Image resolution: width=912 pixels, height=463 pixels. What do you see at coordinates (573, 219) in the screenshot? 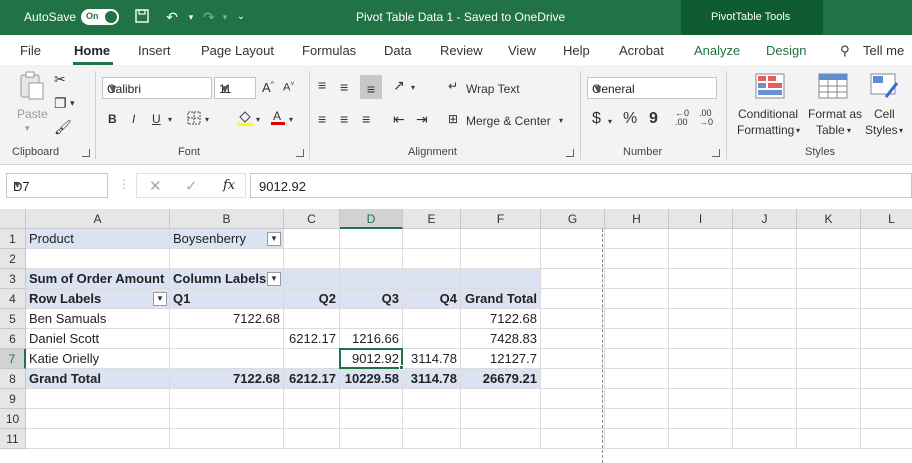
I see `column-header-g: G` at bounding box center [573, 219].